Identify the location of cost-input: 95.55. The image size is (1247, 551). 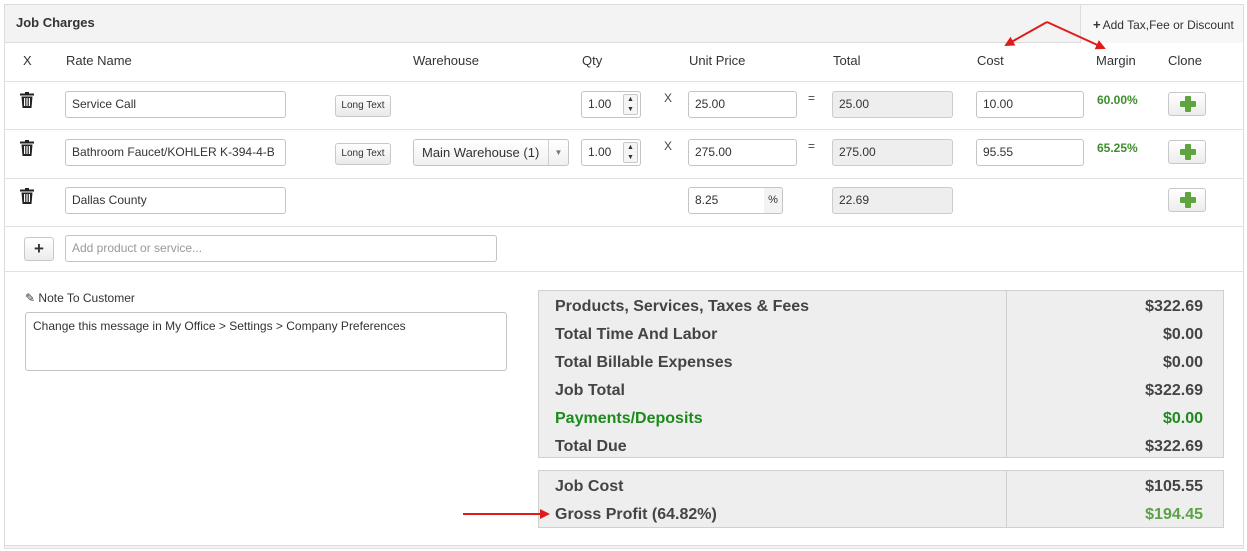
(1030, 152).